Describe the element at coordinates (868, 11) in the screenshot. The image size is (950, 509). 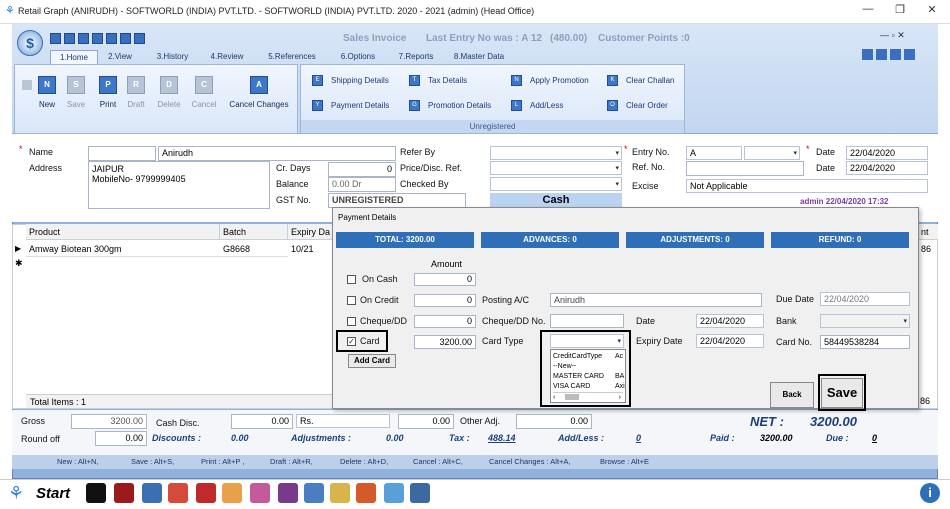
I see `minimize-button: —` at that location.